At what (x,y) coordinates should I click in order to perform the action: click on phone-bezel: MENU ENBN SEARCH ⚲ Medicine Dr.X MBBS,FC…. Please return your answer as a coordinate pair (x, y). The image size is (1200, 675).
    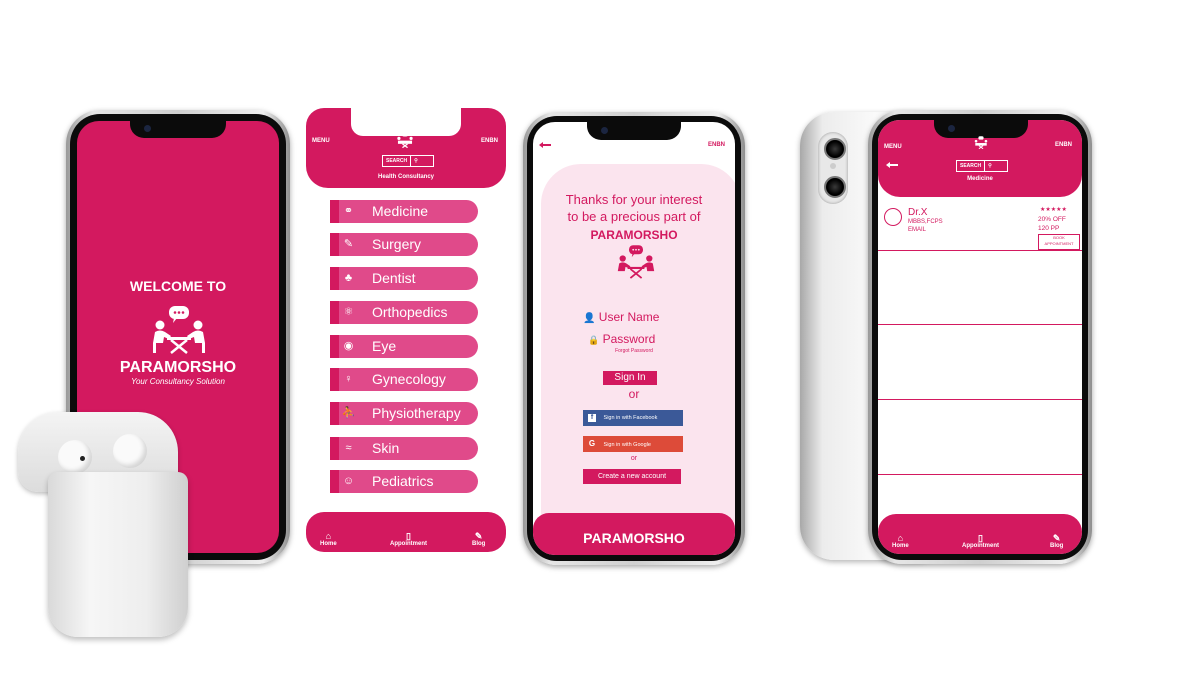
    Looking at the image, I should click on (980, 337).